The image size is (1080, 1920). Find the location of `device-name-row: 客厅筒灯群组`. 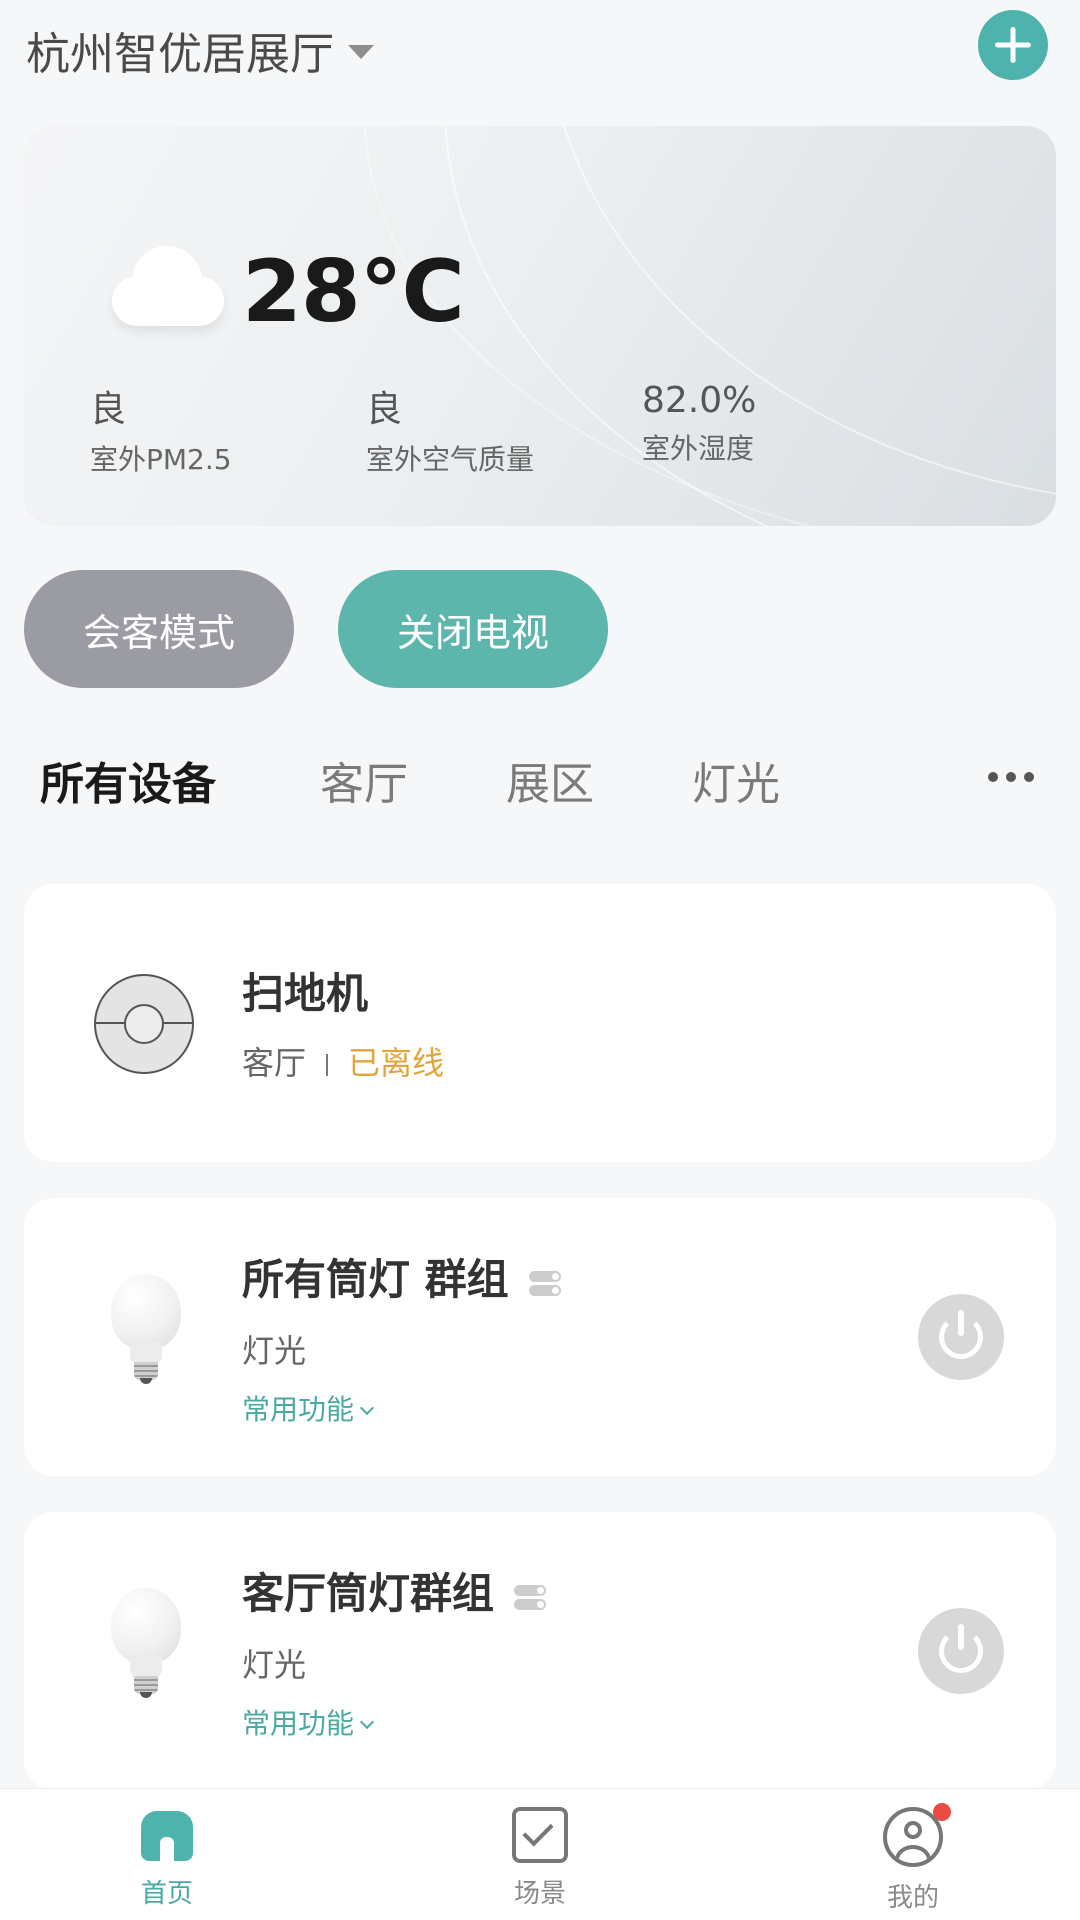

device-name-row: 客厅筒灯群组 is located at coordinates (394, 1590).